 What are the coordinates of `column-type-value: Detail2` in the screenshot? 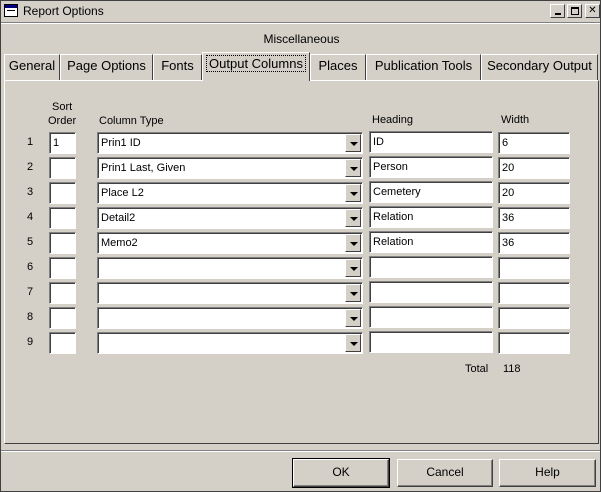 It's located at (118, 218).